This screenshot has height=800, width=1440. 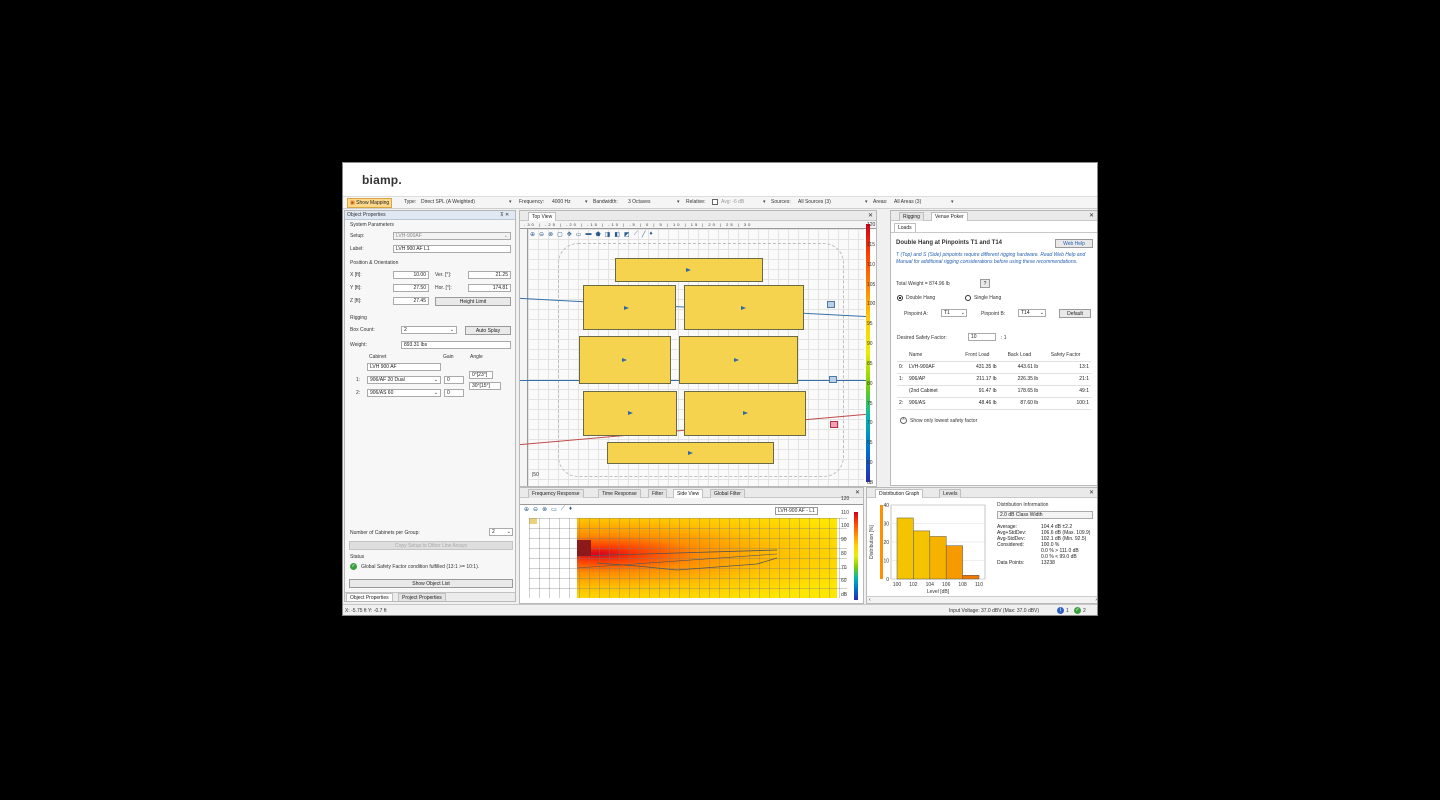 What do you see at coordinates (899, 493) in the screenshot?
I see `tab-distribution-graph: Distribution Graph` at bounding box center [899, 493].